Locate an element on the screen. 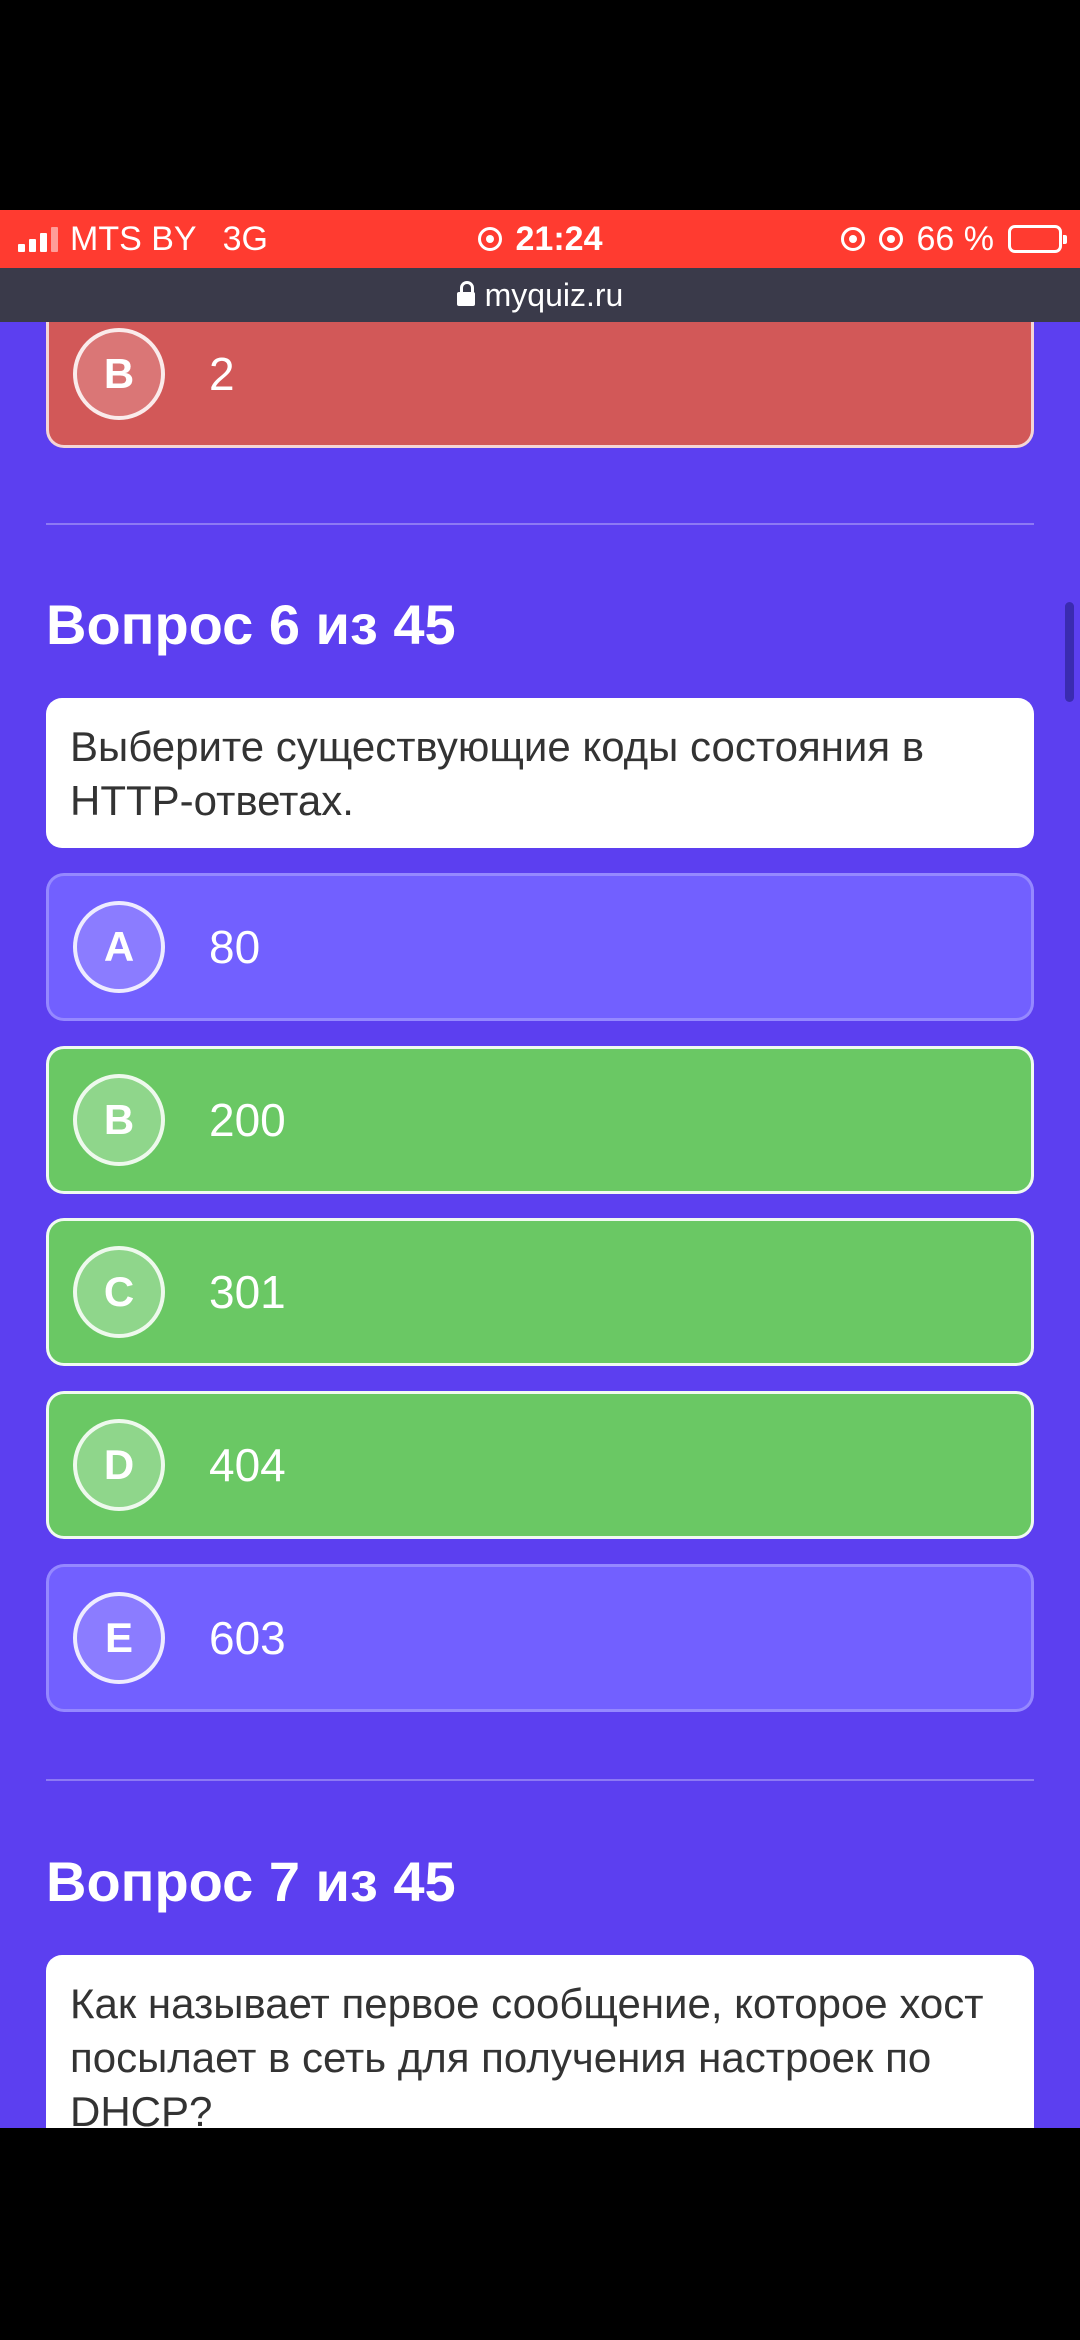 The height and width of the screenshot is (2340, 1080). option-text: 603 is located at coordinates (247, 1638).